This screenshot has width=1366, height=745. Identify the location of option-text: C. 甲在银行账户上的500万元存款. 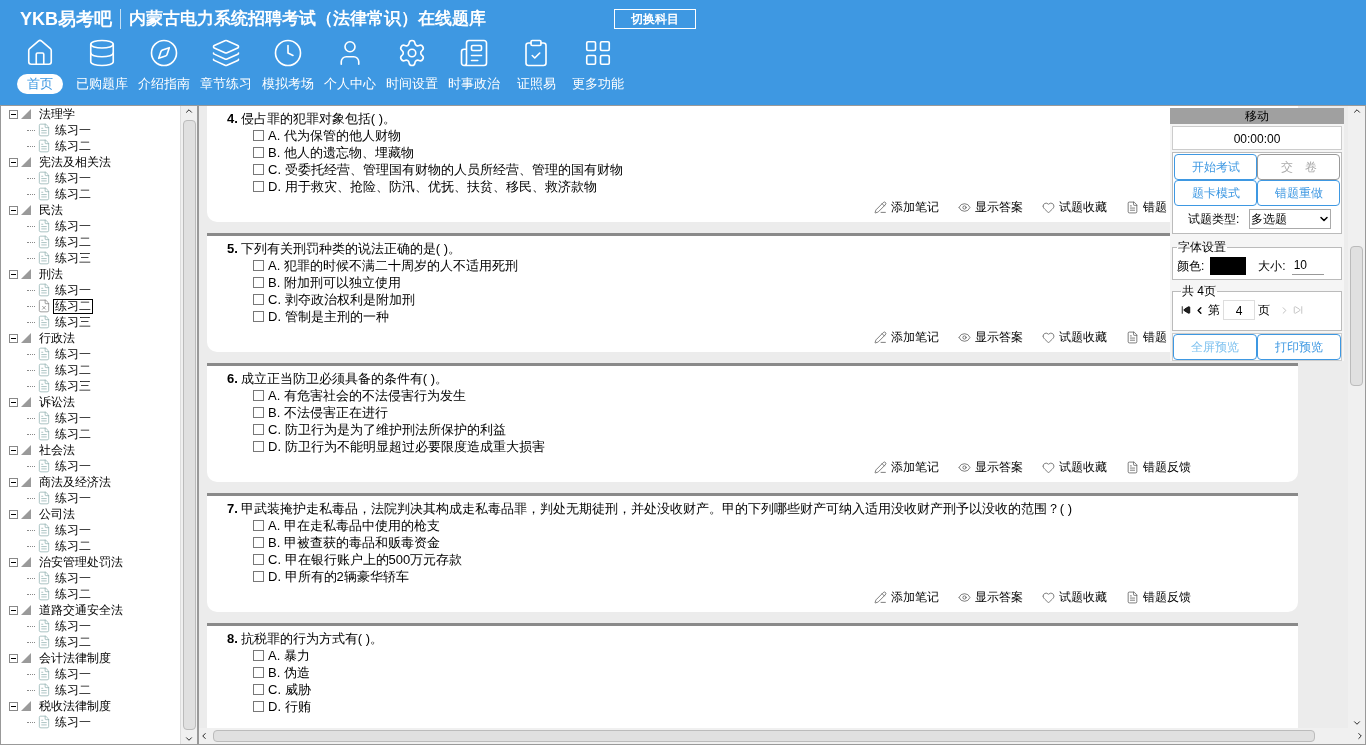
(365, 559).